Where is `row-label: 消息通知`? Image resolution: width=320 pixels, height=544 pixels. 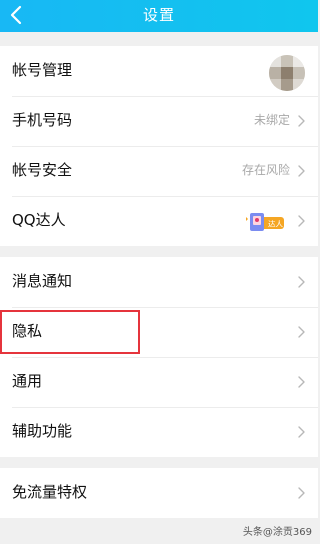
row-label: 消息通知 is located at coordinates (42, 281).